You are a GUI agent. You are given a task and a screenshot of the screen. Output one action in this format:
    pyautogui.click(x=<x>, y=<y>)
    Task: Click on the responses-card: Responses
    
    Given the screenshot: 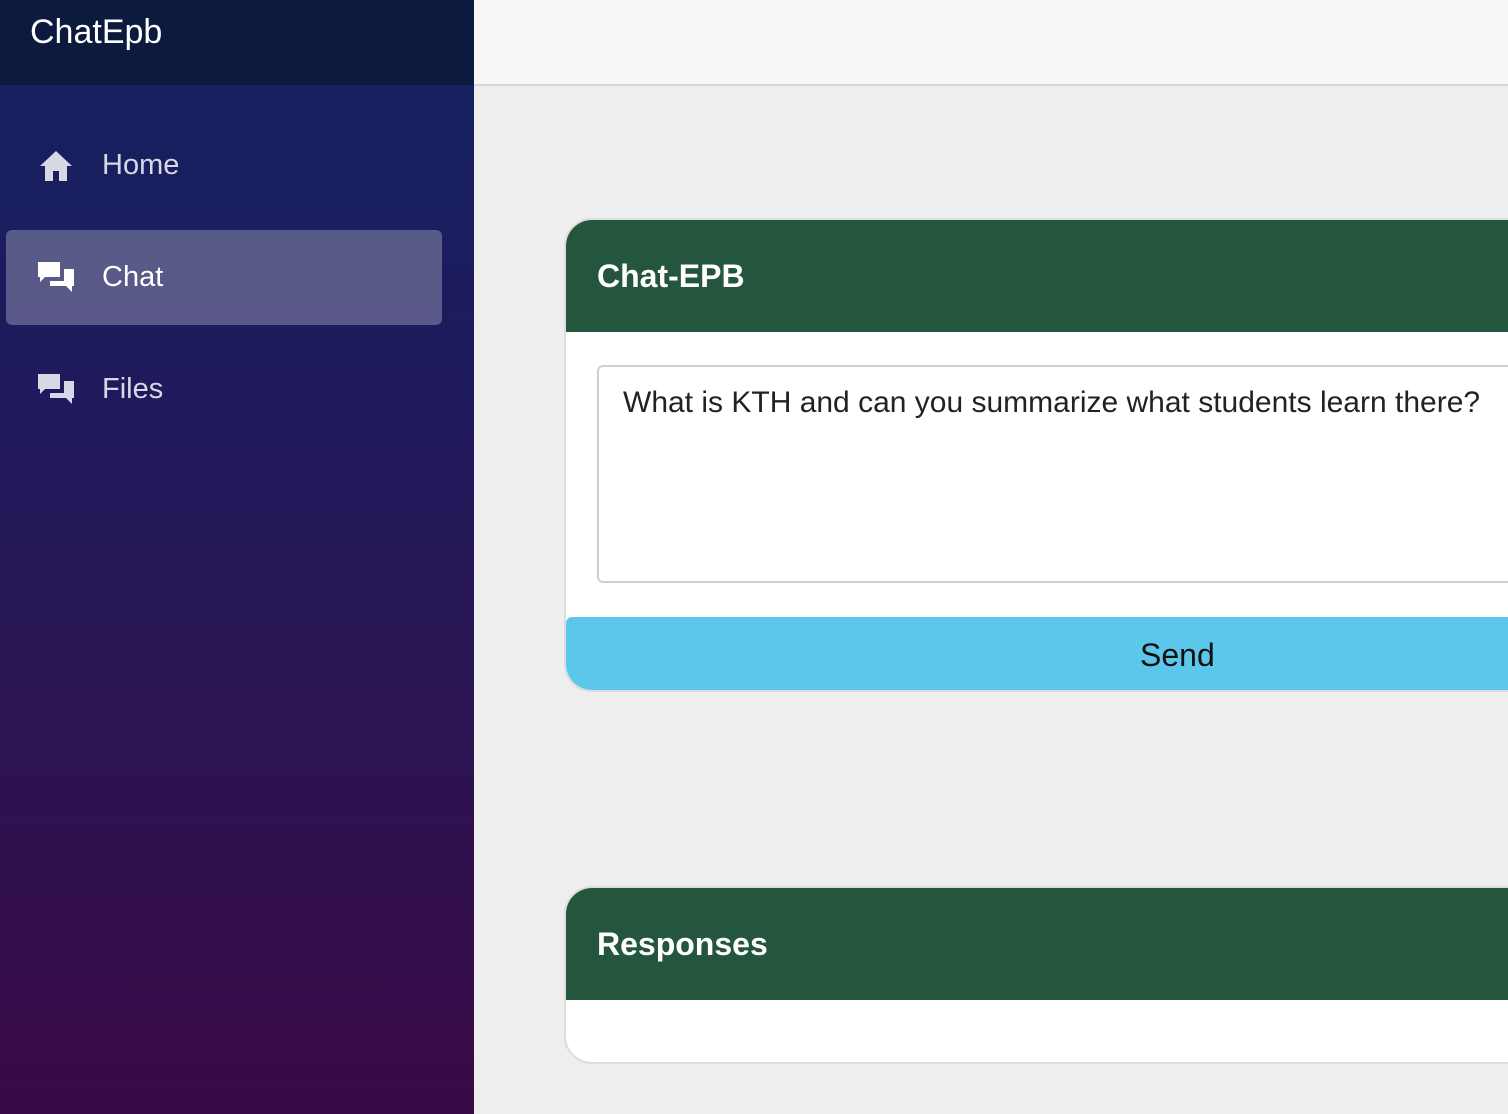 What is the action you would take?
    pyautogui.click(x=1036, y=975)
    